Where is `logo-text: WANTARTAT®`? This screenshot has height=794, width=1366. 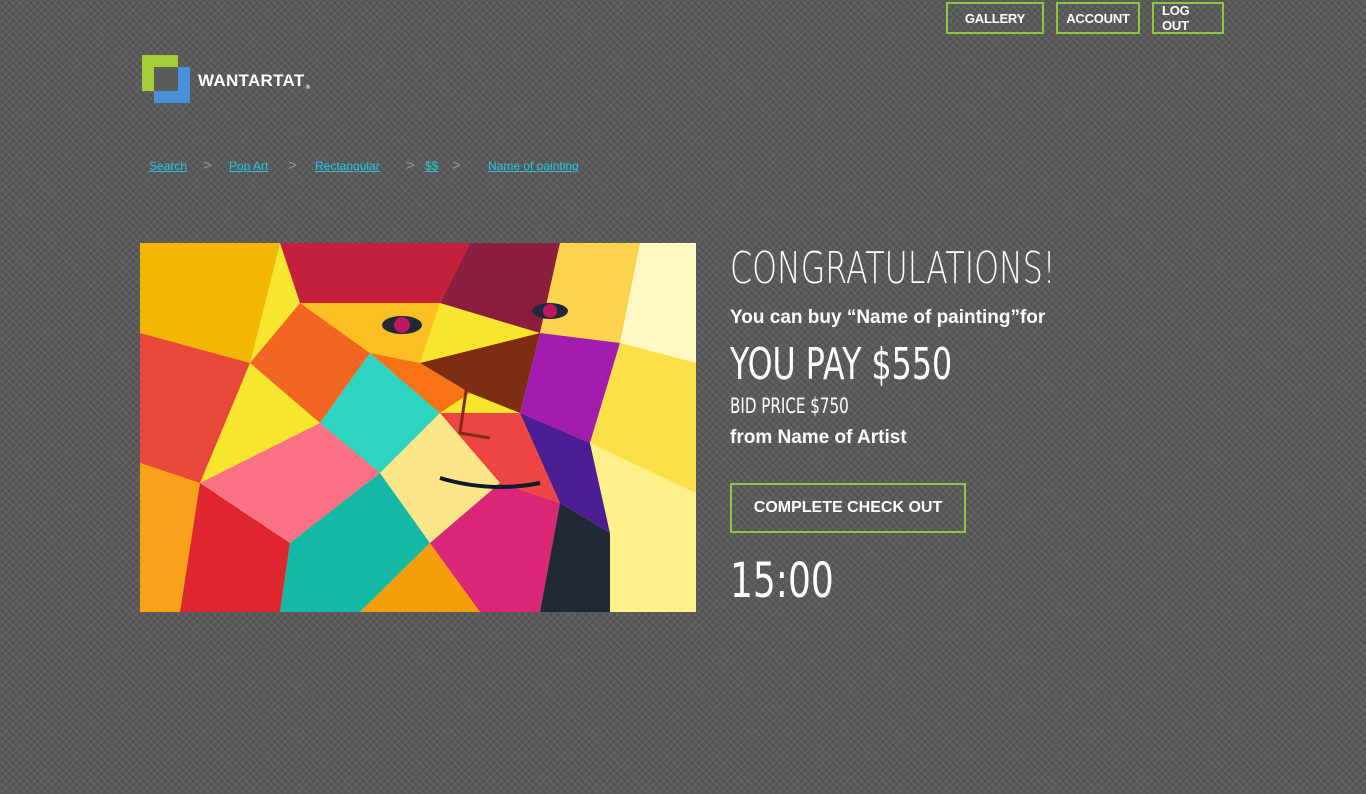
logo-text: WANTARTAT® is located at coordinates (254, 81).